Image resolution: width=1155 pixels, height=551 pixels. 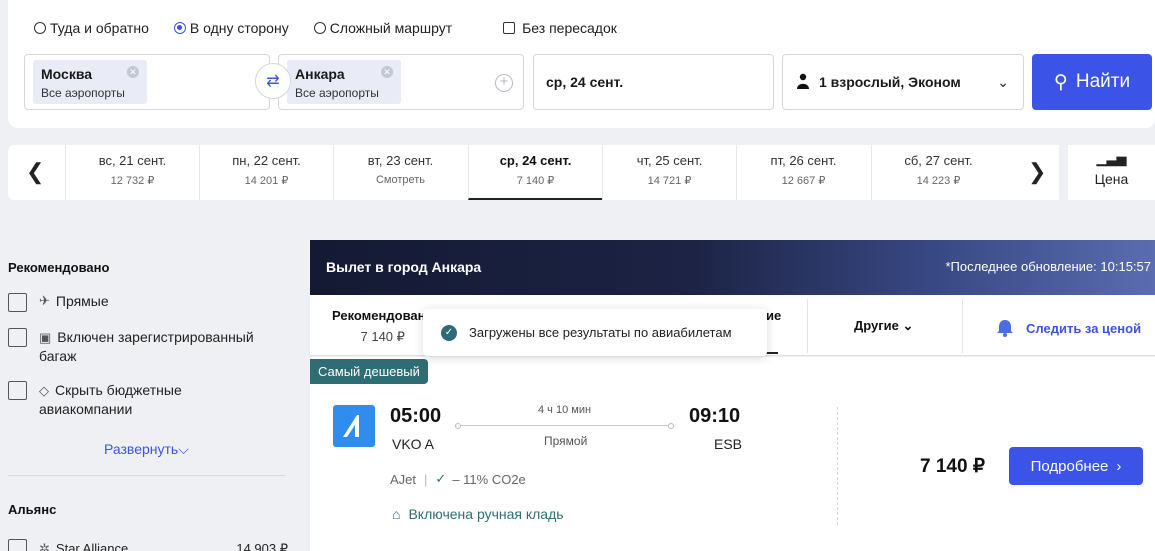 I want to click on date-price: 14 721 ₽, so click(x=669, y=181).